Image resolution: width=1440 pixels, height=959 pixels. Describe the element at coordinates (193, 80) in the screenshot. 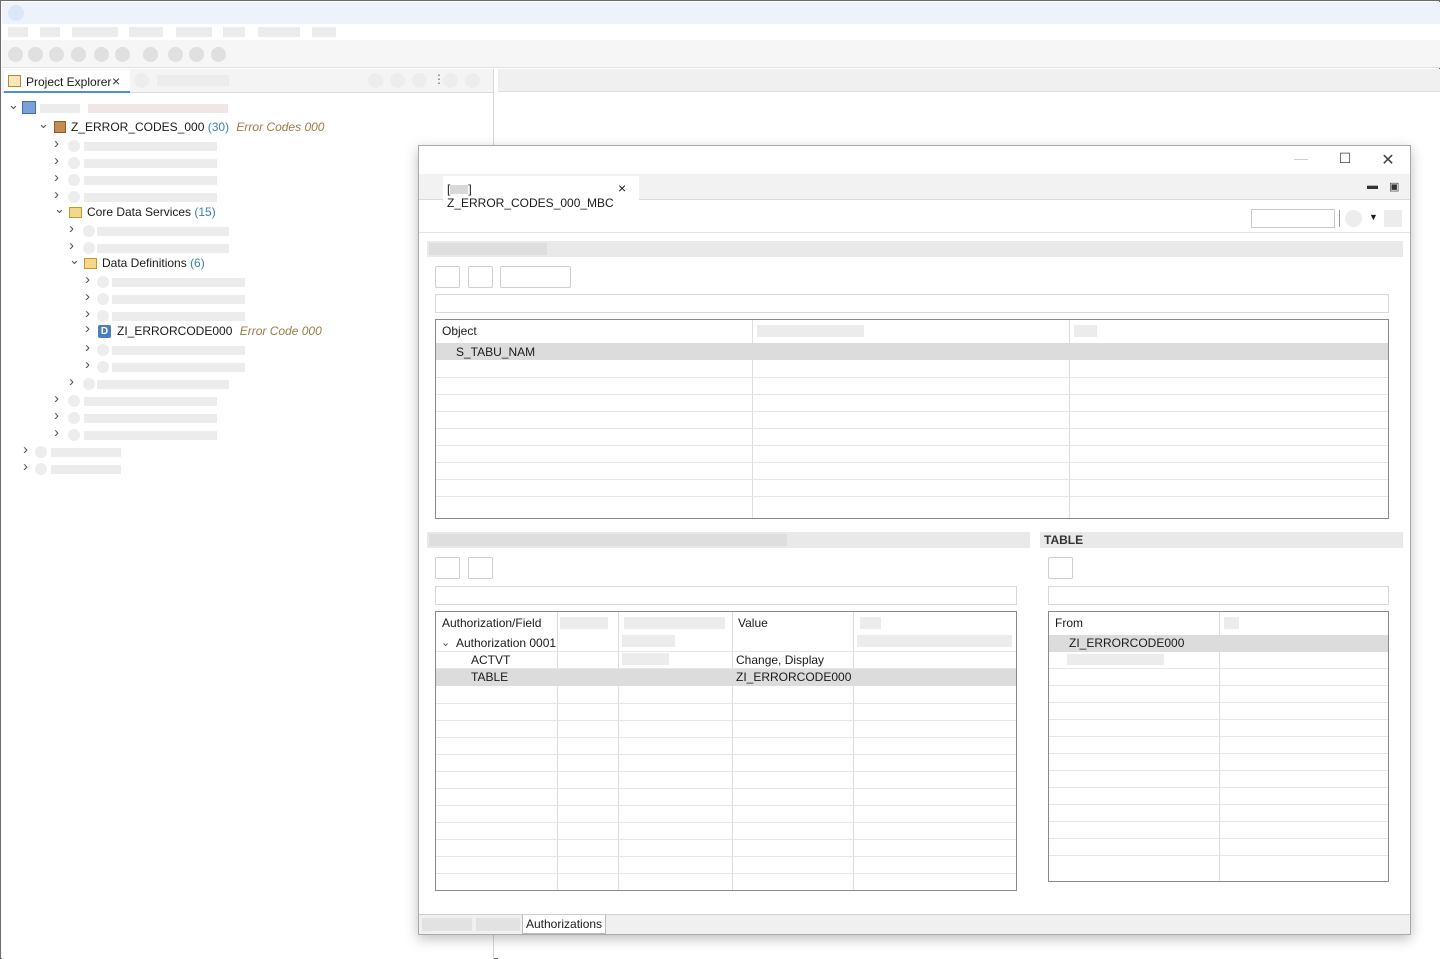

I see `view-tab` at that location.